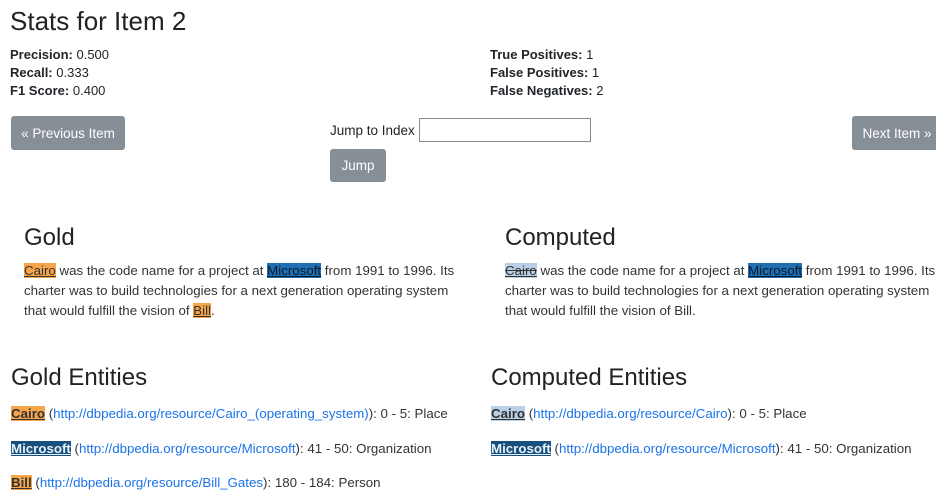 The height and width of the screenshot is (492, 936). Describe the element at coordinates (40, 90) in the screenshot. I see `f1-label: F1 Score:` at that location.